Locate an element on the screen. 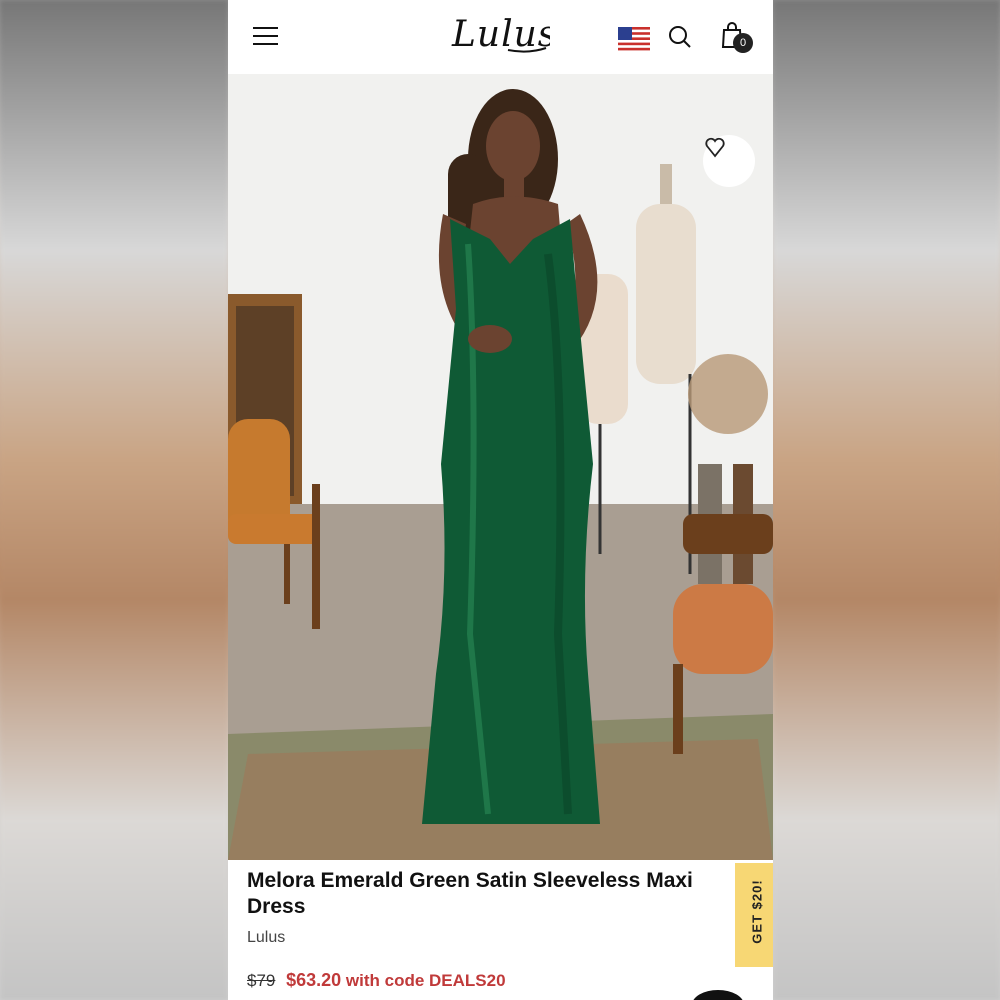  promo-code-text: with code DEALS20 is located at coordinates (425, 980).